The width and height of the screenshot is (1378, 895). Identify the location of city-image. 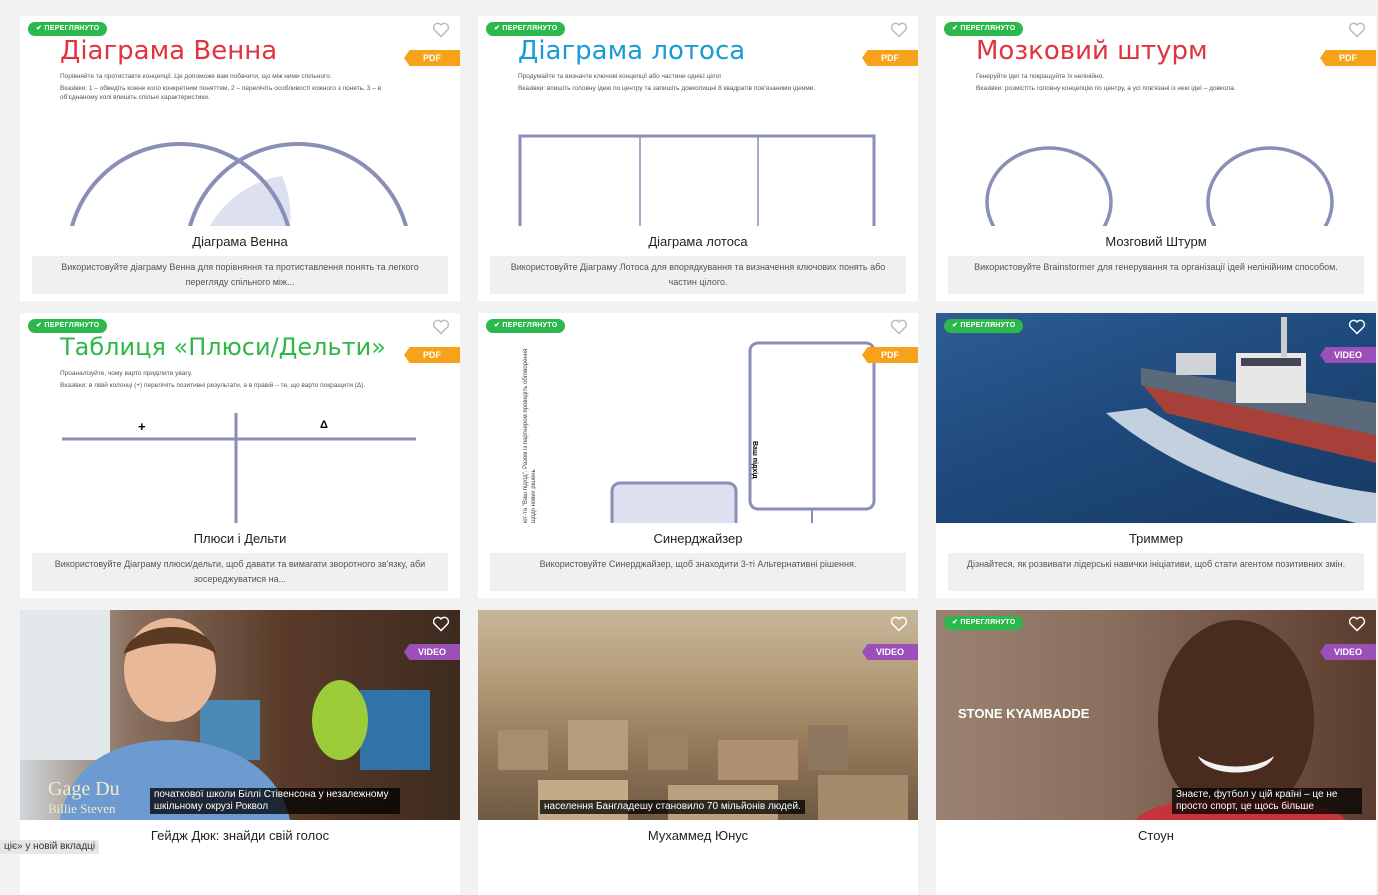
(698, 715).